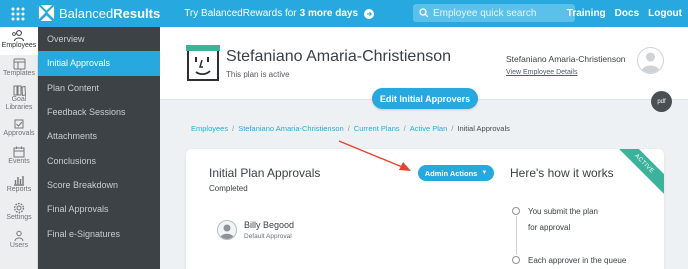  I want to click on step-text: for approval, so click(549, 227).